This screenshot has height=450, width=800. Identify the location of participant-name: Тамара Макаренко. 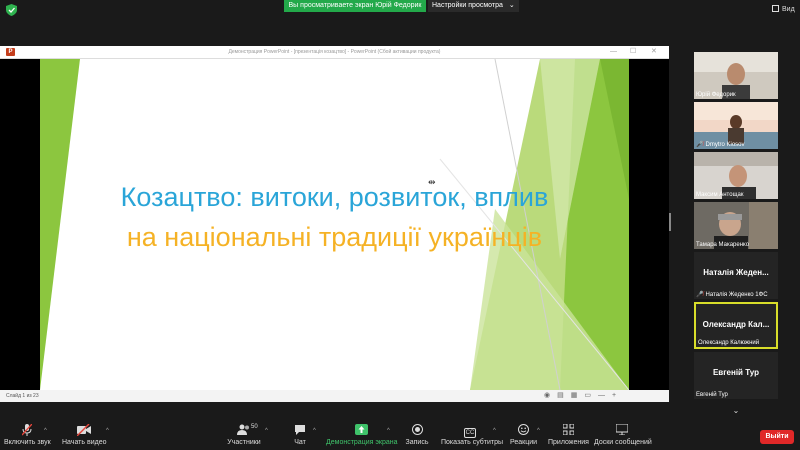
(723, 245).